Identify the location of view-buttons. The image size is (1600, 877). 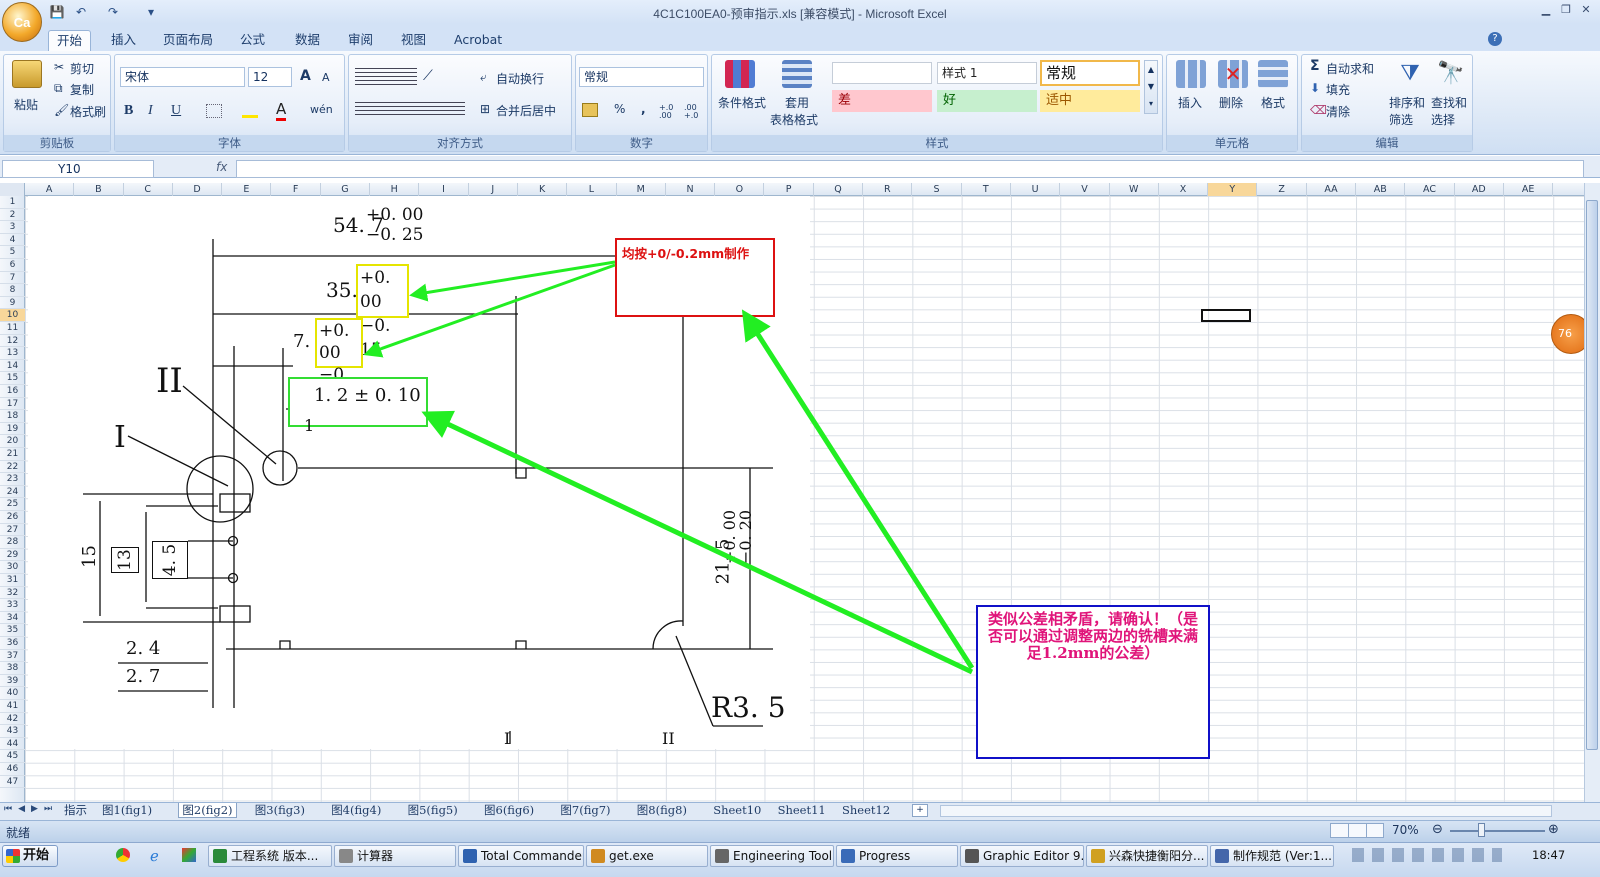
(1357, 830).